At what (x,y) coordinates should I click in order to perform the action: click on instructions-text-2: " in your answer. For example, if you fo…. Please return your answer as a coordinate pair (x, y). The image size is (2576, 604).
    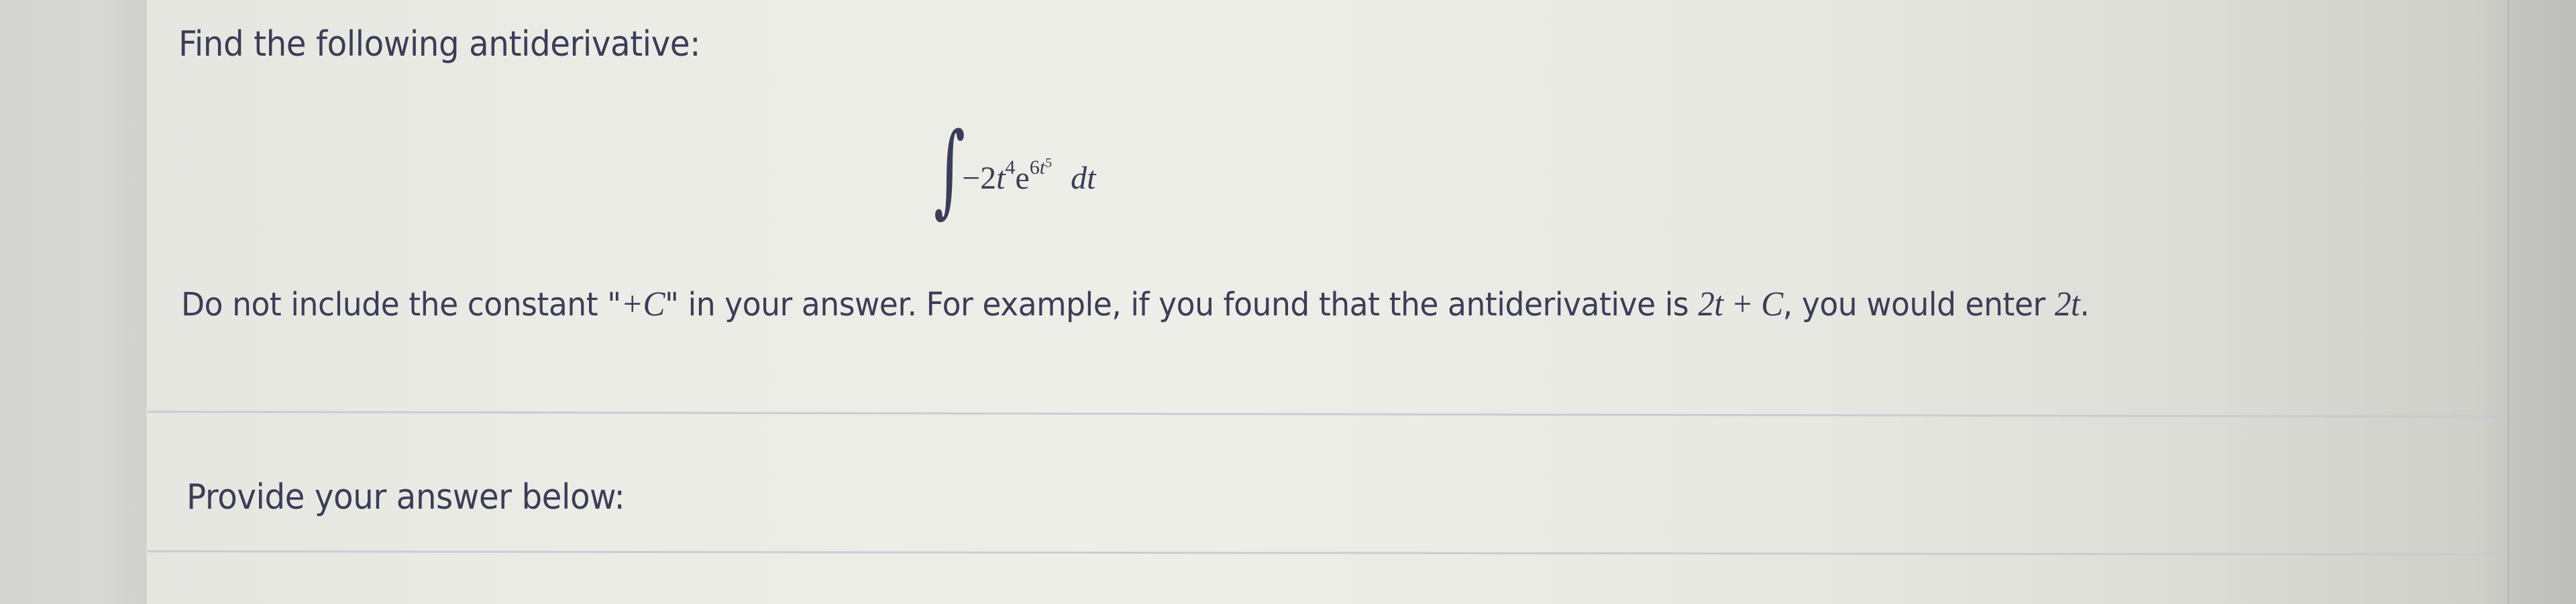
    Looking at the image, I should click on (1181, 304).